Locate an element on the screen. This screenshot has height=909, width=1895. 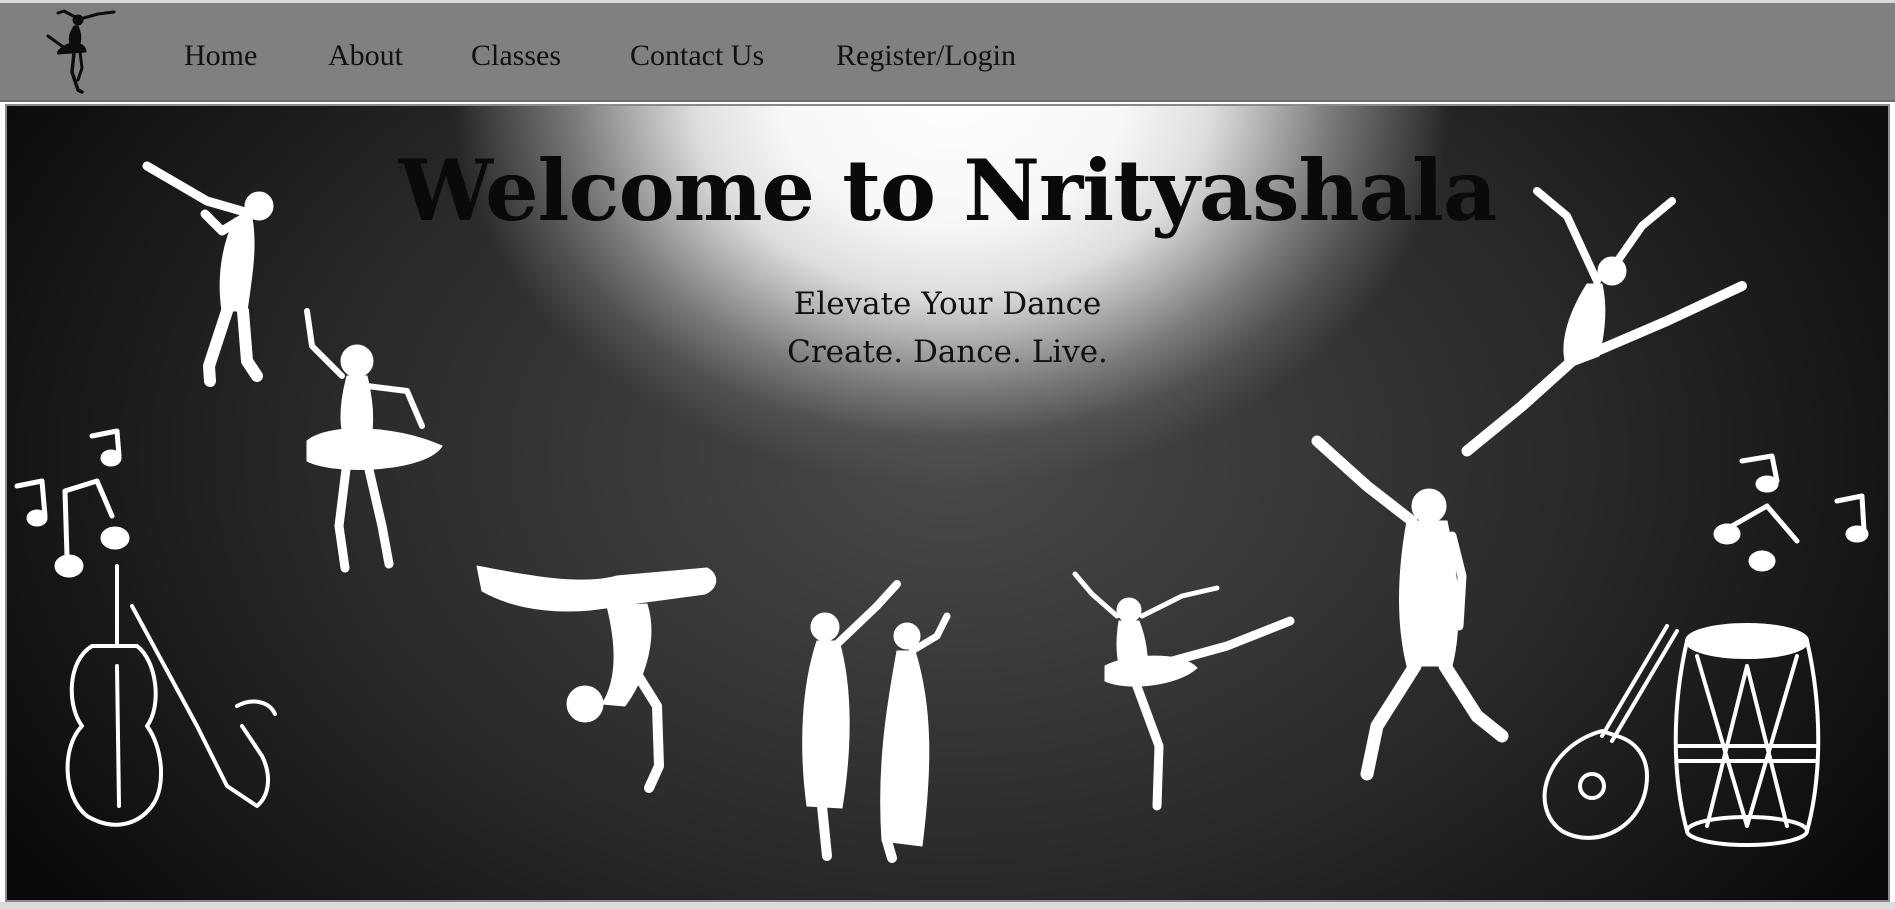
music-notes-icon-right is located at coordinates (1791, 512).